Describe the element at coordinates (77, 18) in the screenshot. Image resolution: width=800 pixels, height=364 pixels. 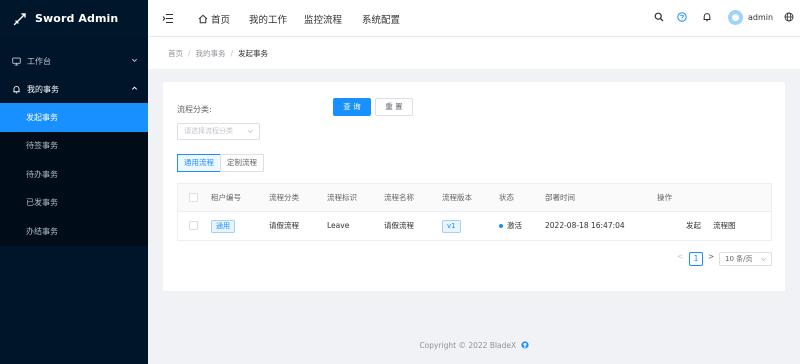
I see `app-title: Sword Admin` at that location.